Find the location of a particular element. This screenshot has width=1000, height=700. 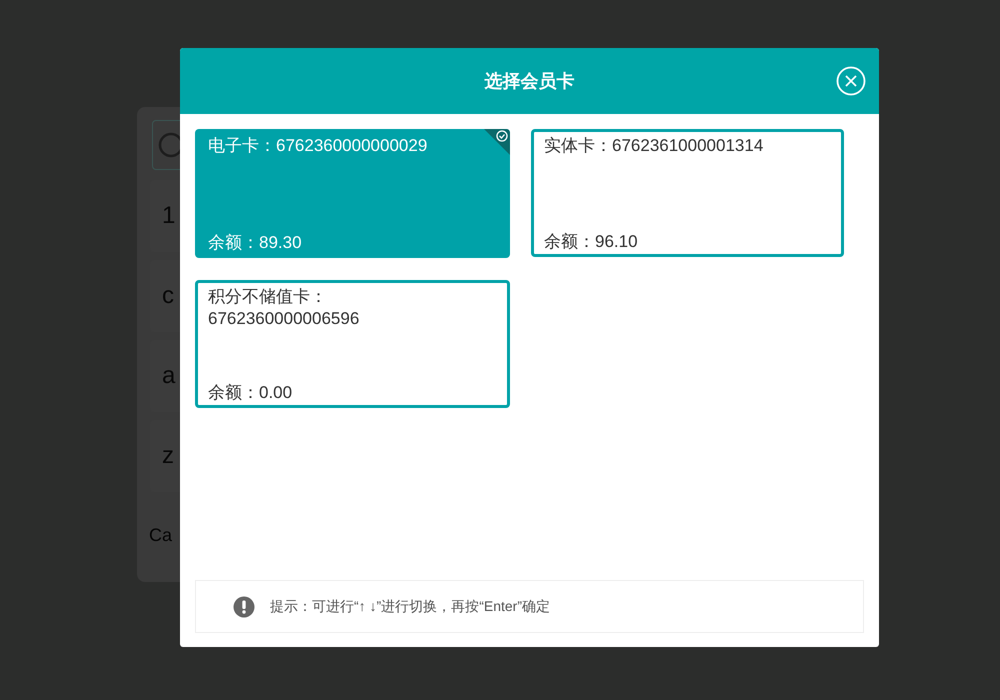

close-button is located at coordinates (851, 81).